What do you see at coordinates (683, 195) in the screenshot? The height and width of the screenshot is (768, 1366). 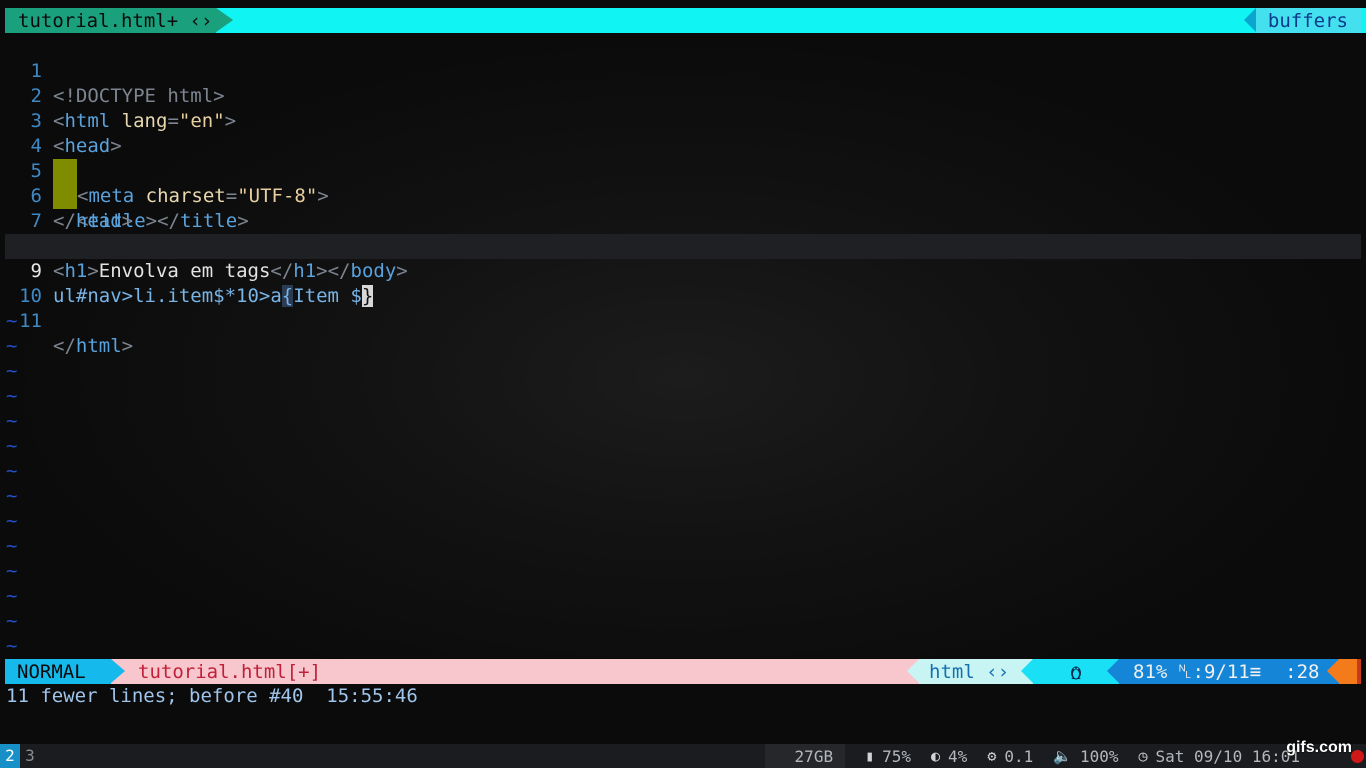 I see `code-line: 6 </head>` at bounding box center [683, 195].